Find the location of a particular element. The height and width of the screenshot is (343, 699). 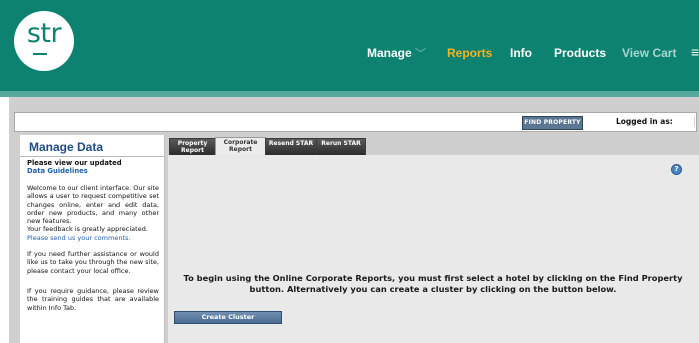

tab-label: Resend STAR is located at coordinates (291, 143).